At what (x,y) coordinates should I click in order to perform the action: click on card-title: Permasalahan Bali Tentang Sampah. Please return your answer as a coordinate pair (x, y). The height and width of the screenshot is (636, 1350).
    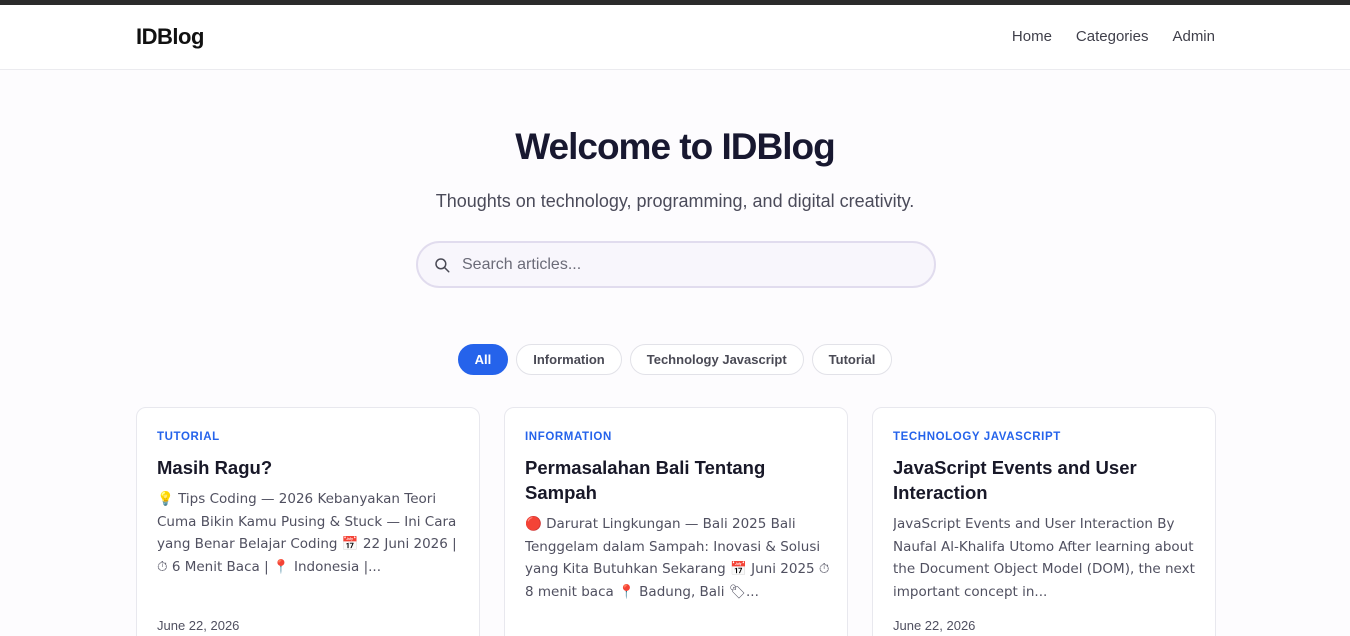
    Looking at the image, I should click on (675, 480).